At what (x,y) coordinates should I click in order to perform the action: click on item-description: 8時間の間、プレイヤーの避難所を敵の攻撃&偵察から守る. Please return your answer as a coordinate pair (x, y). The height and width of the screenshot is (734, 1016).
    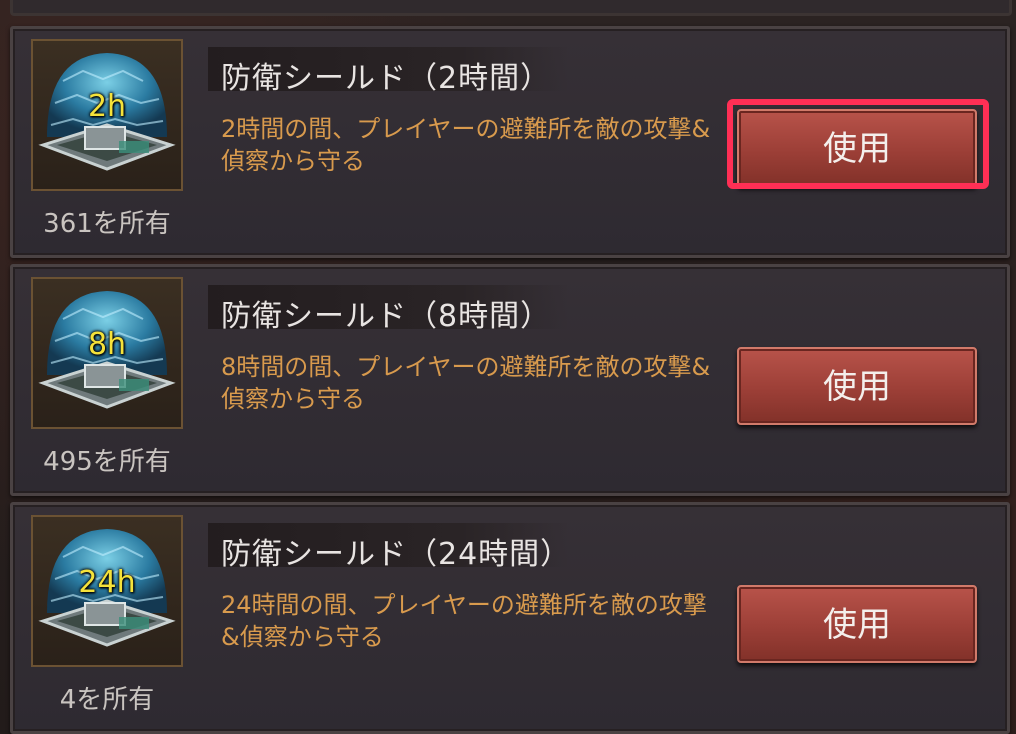
    Looking at the image, I should click on (466, 383).